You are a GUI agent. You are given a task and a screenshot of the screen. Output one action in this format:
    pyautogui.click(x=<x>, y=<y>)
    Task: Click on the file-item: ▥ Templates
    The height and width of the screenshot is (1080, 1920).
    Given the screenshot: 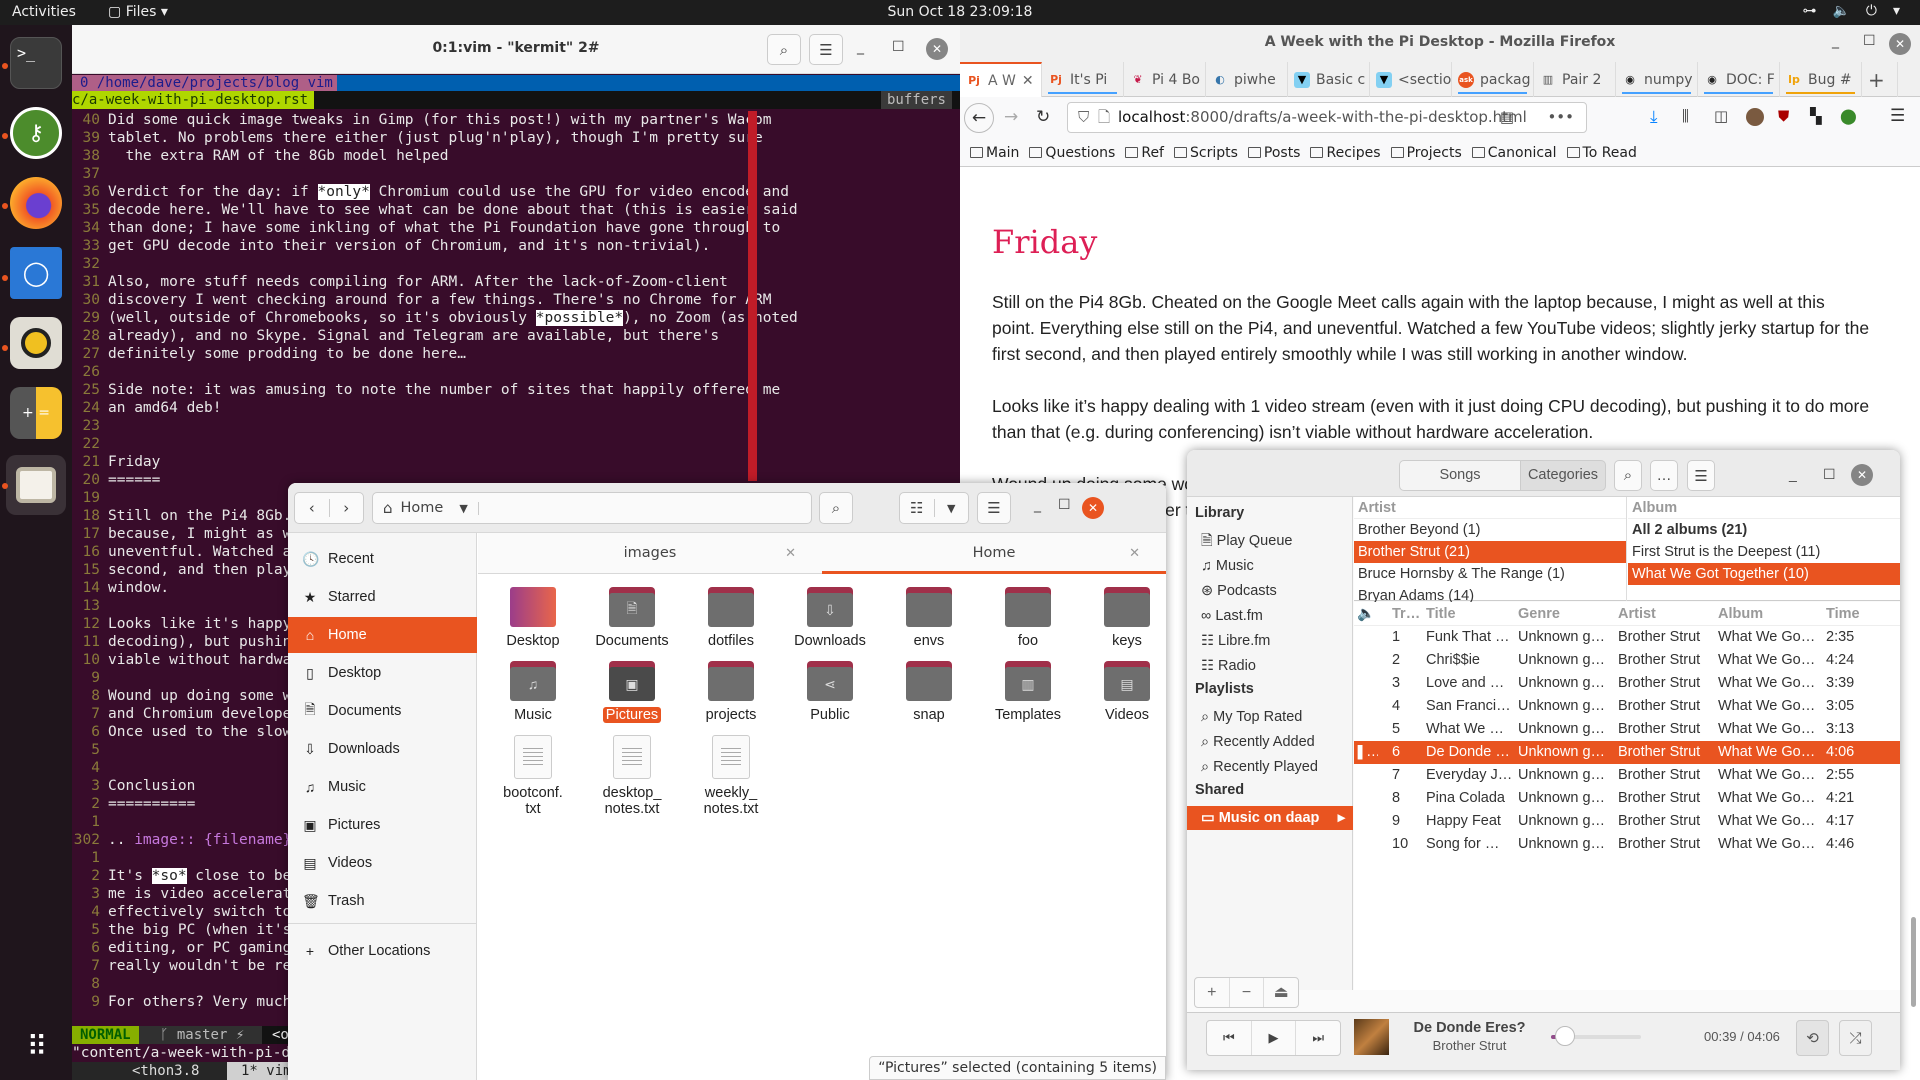 What is the action you would take?
    pyautogui.click(x=1028, y=692)
    